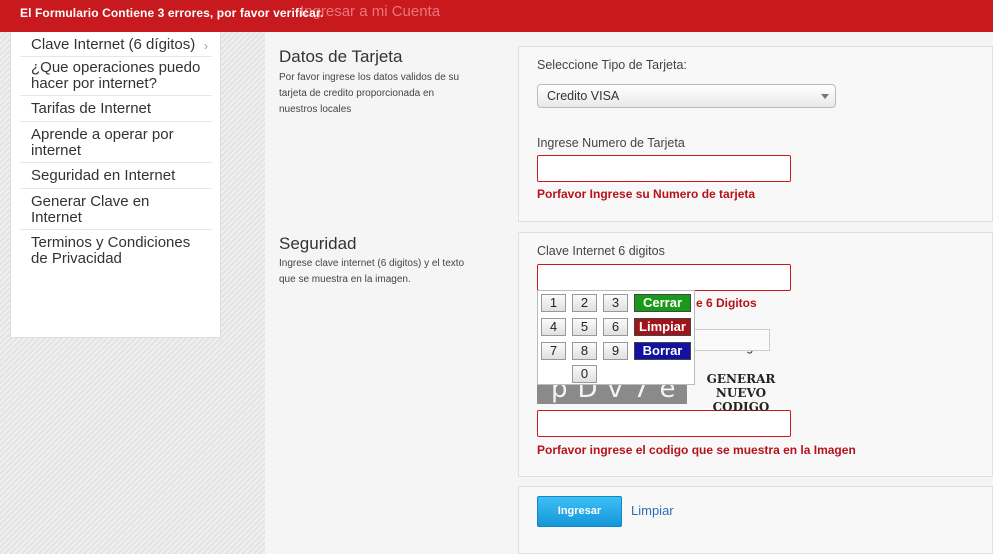  I want to click on limpiar-link: Limpiar, so click(652, 510).